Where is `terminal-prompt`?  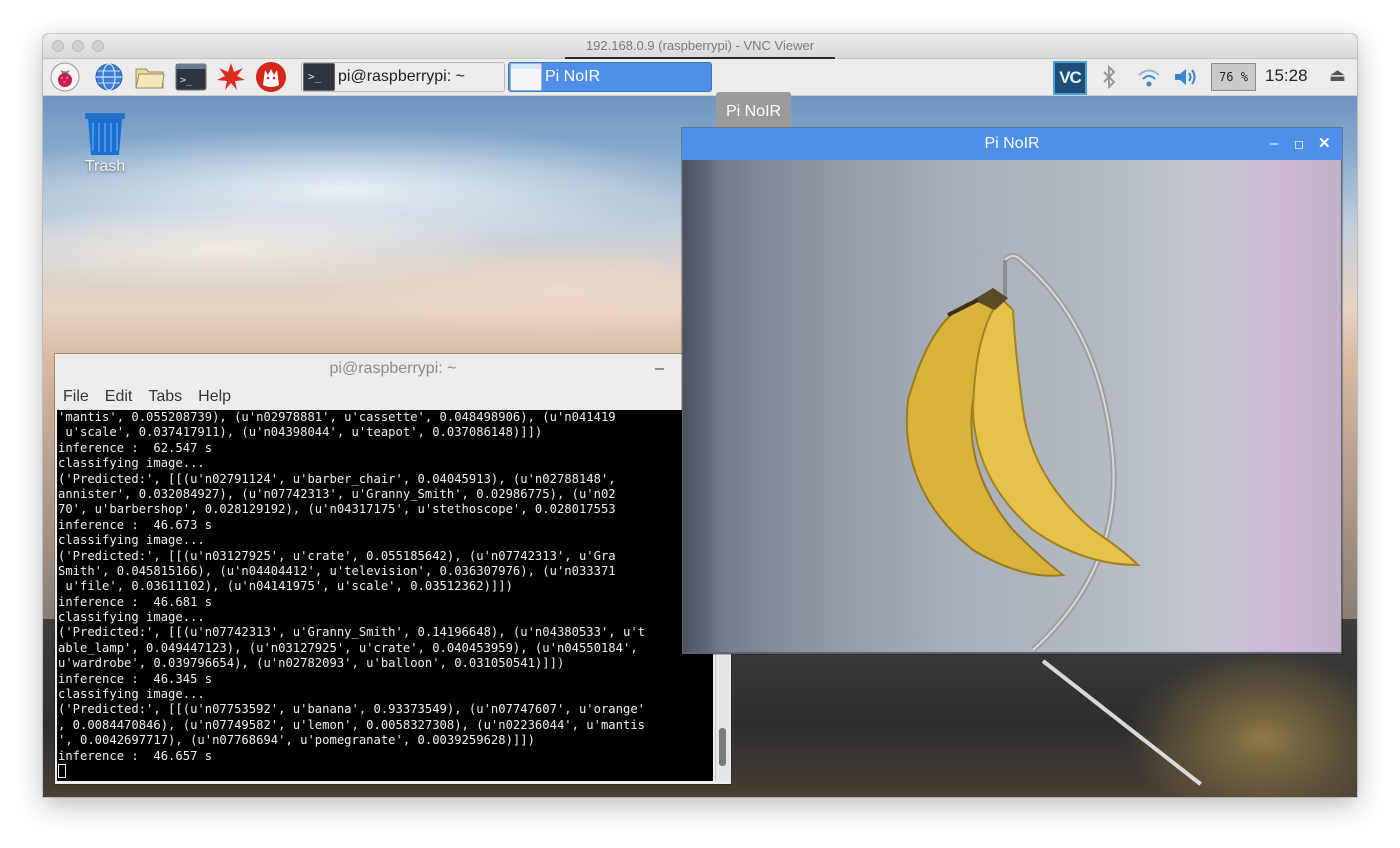 terminal-prompt is located at coordinates (385, 771).